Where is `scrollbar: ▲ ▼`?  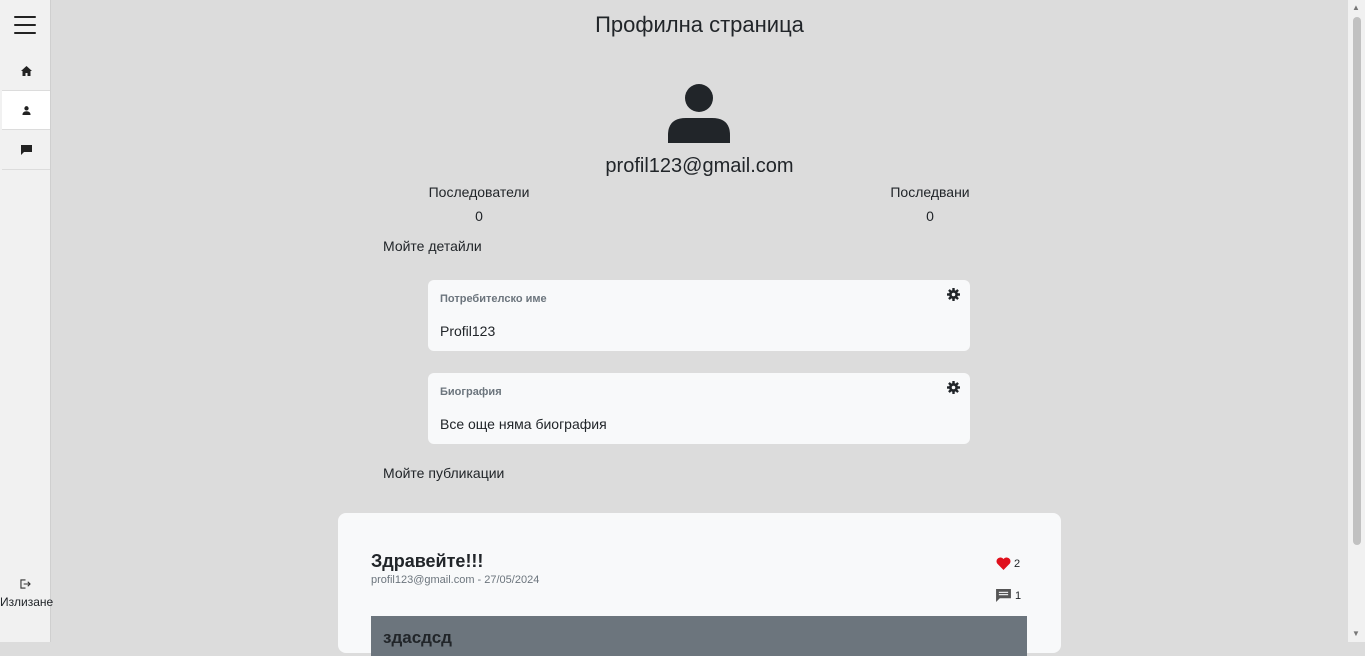 scrollbar: ▲ ▼ is located at coordinates (1356, 321).